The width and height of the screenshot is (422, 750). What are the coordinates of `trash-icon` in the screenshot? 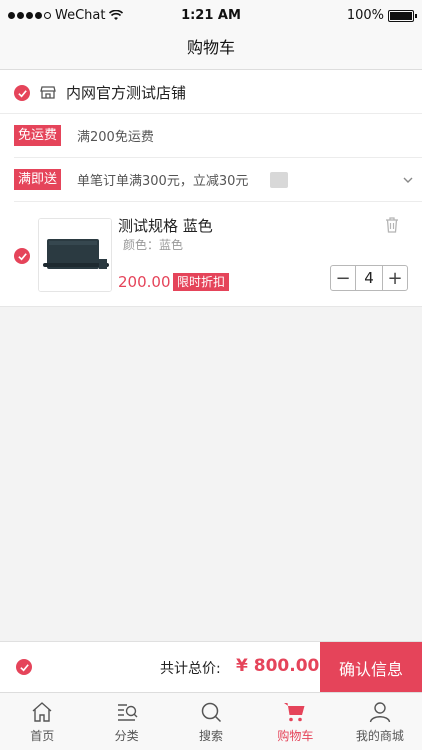 It's located at (392, 225).